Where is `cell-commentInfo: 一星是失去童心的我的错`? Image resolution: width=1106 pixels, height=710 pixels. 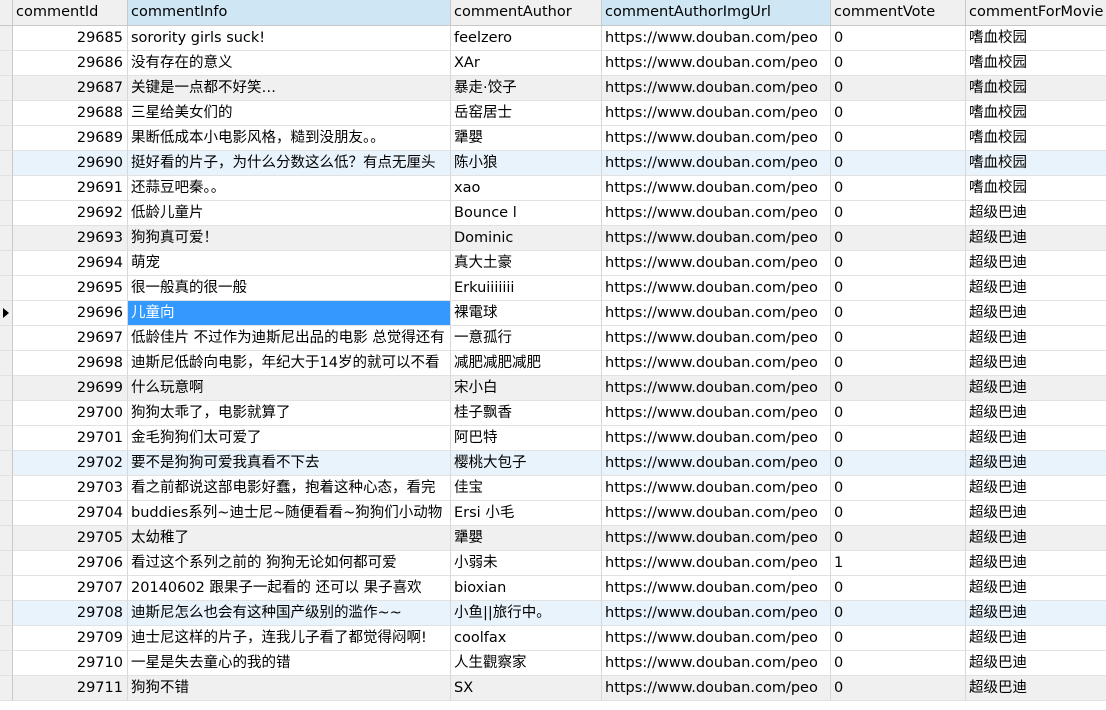
cell-commentInfo: 一星是失去童心的我的错 is located at coordinates (289, 663).